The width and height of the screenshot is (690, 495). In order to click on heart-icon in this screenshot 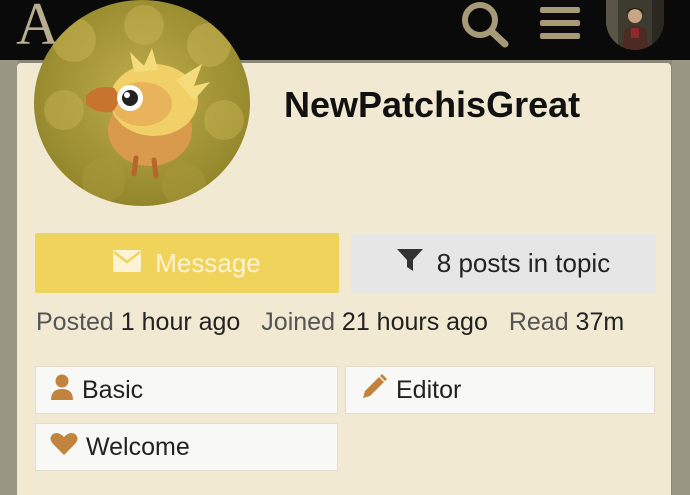, I will do `click(68, 447)`.